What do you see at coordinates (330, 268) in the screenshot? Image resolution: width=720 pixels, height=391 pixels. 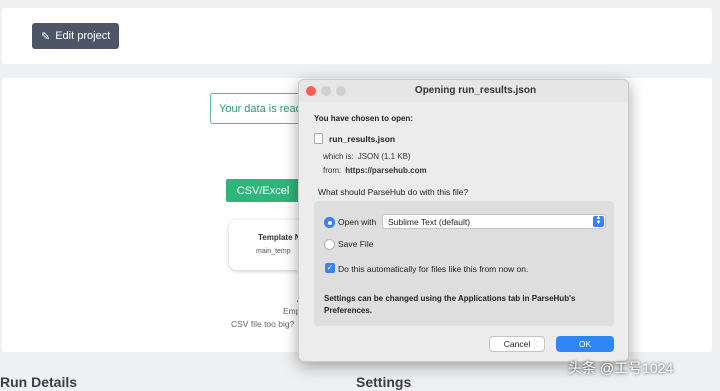 I see `auto-action-checkbox: ✓` at bounding box center [330, 268].